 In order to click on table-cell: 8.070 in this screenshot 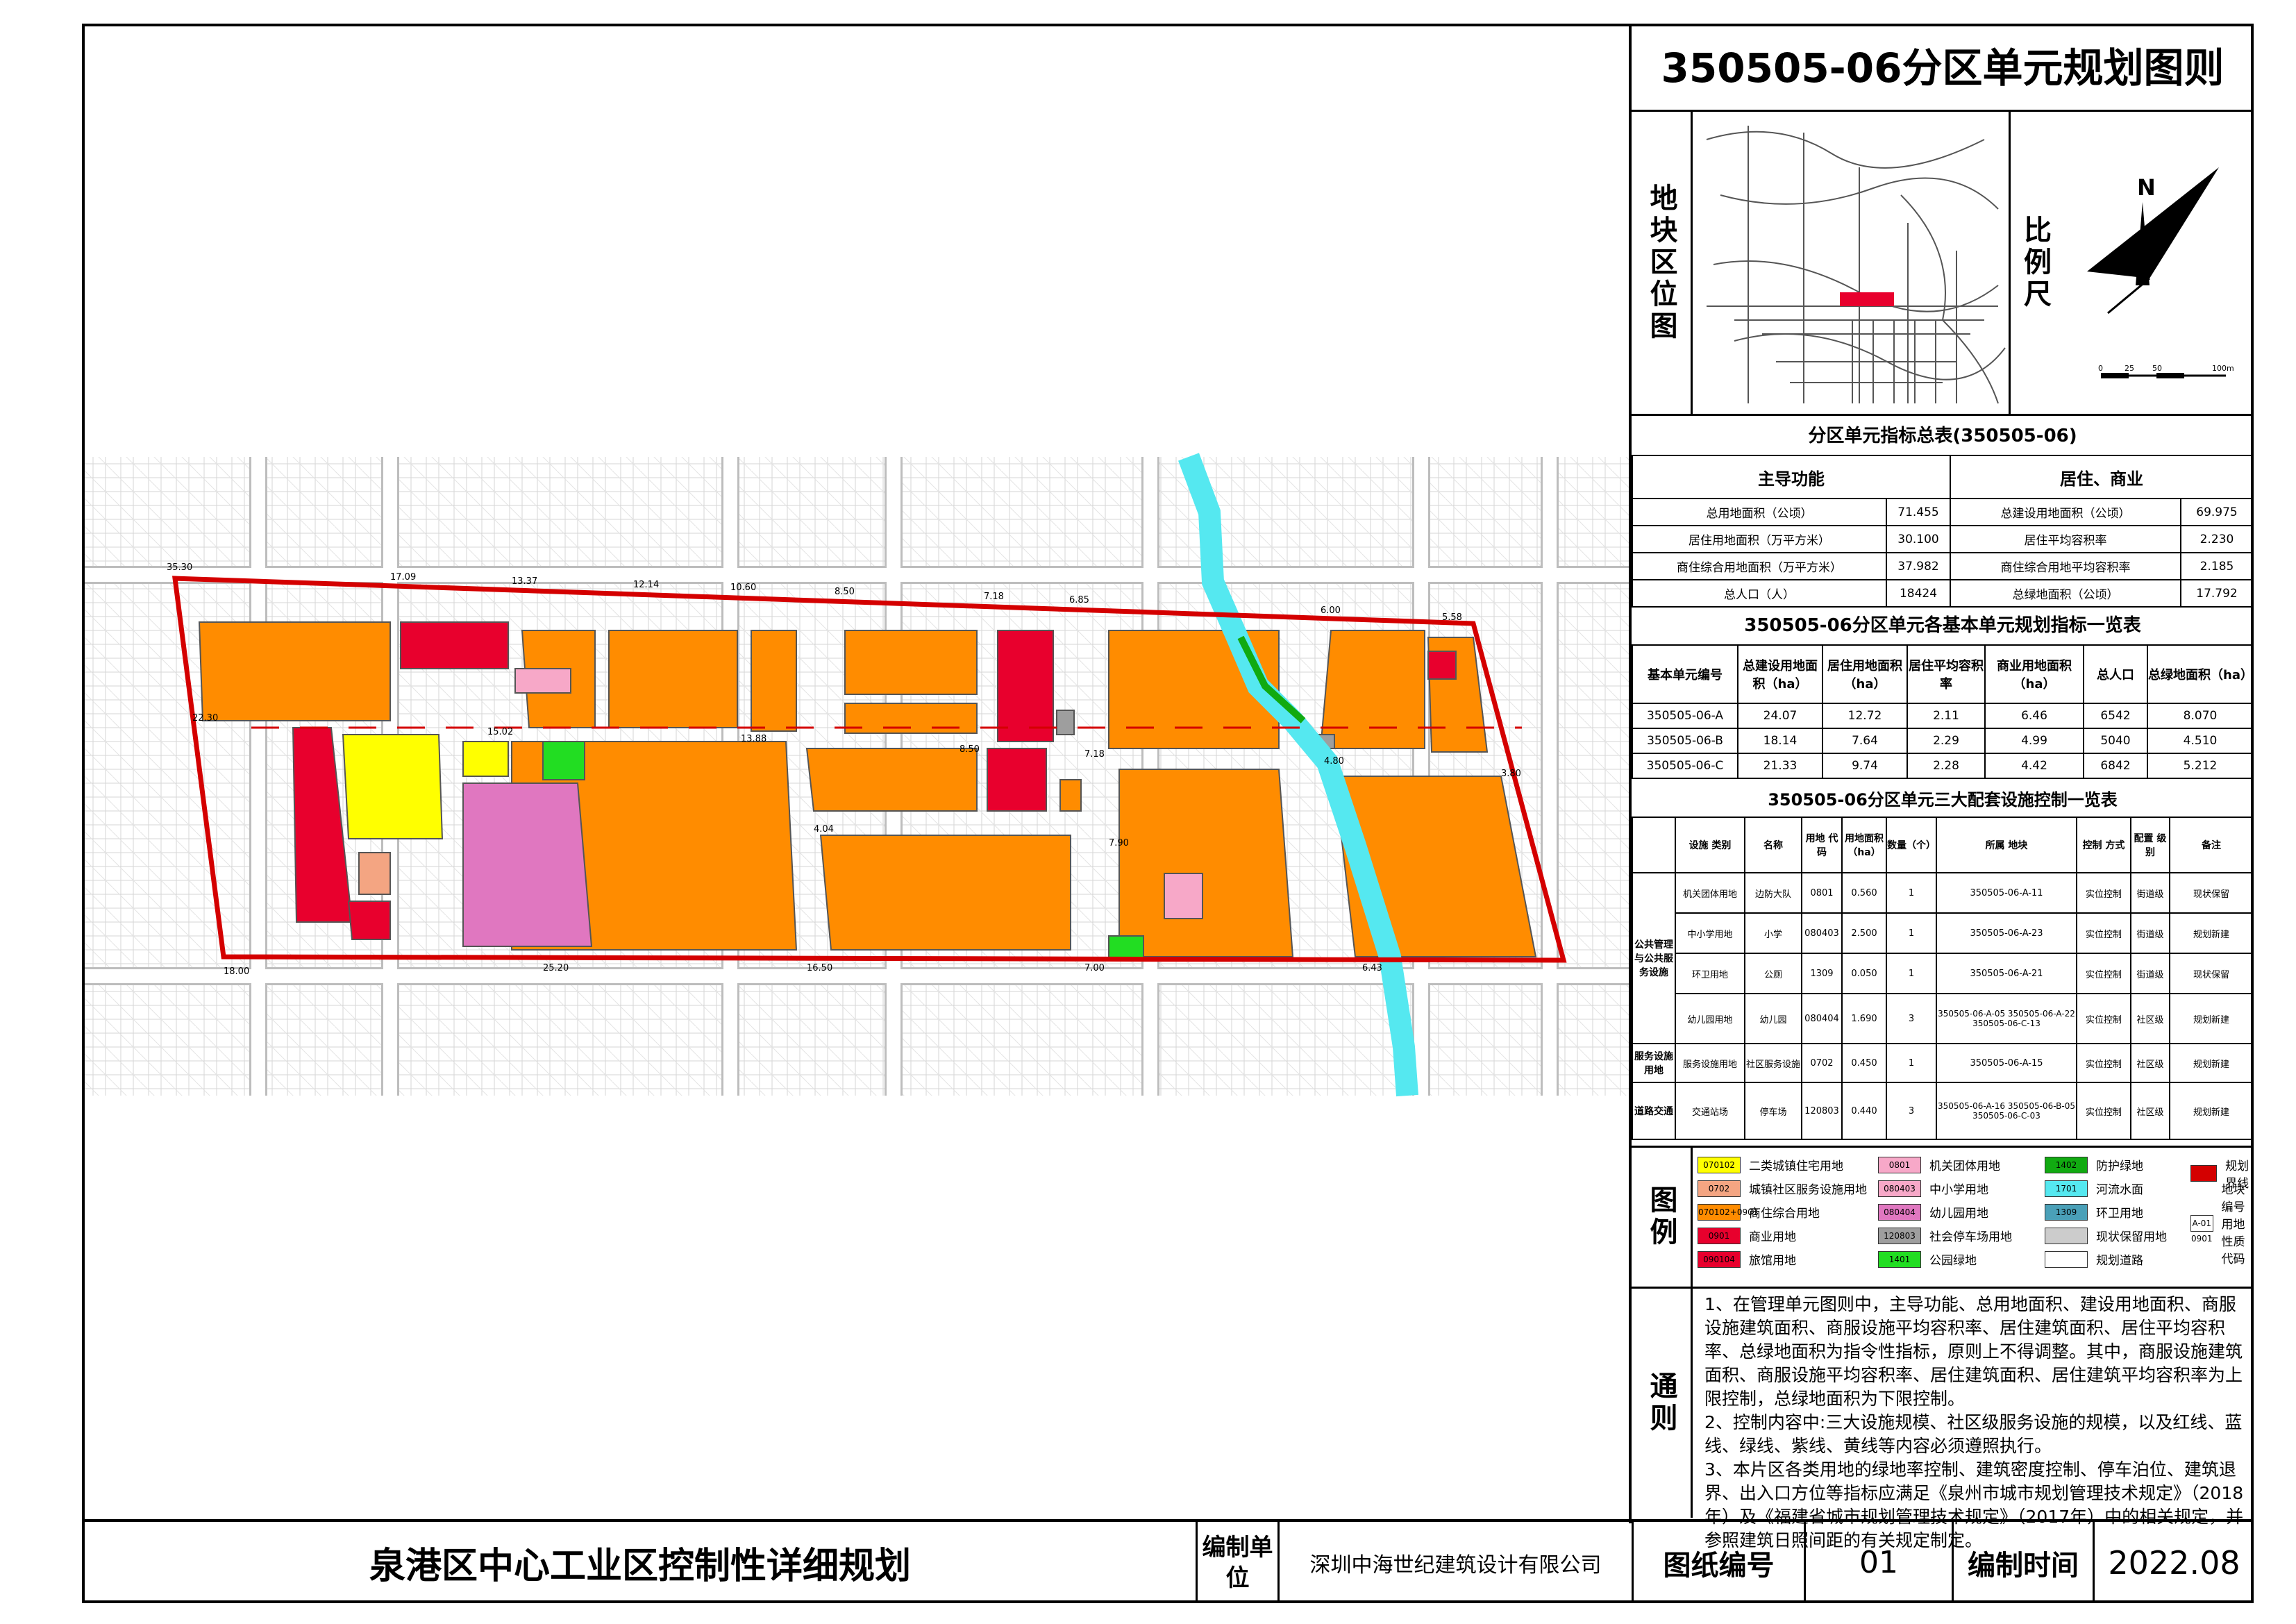, I will do `click(2200, 716)`.